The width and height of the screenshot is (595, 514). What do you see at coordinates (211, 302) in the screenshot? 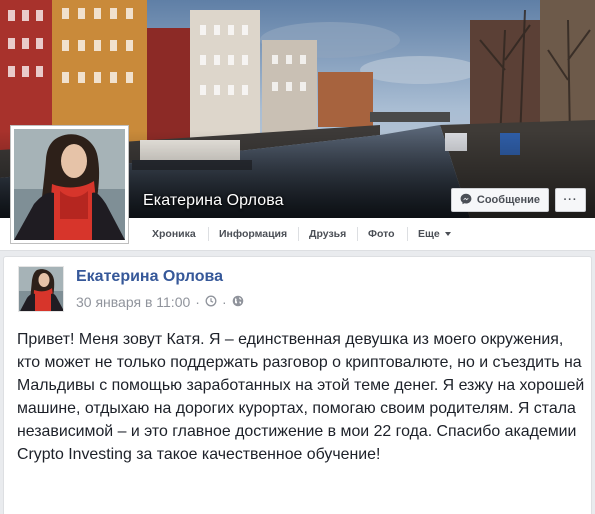
I see `clock-icon` at bounding box center [211, 302].